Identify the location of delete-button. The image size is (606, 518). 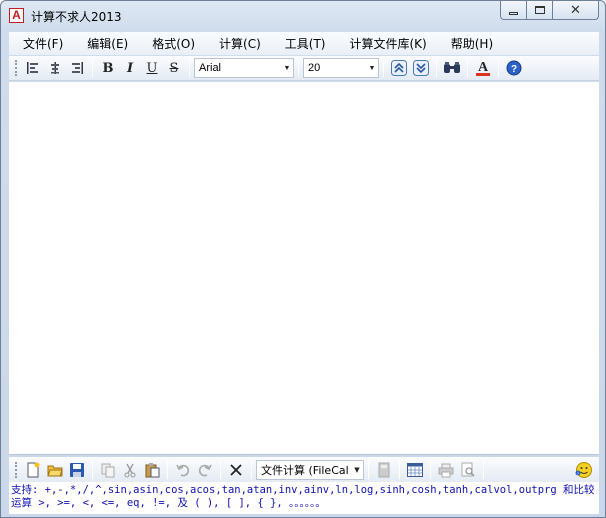
(236, 470).